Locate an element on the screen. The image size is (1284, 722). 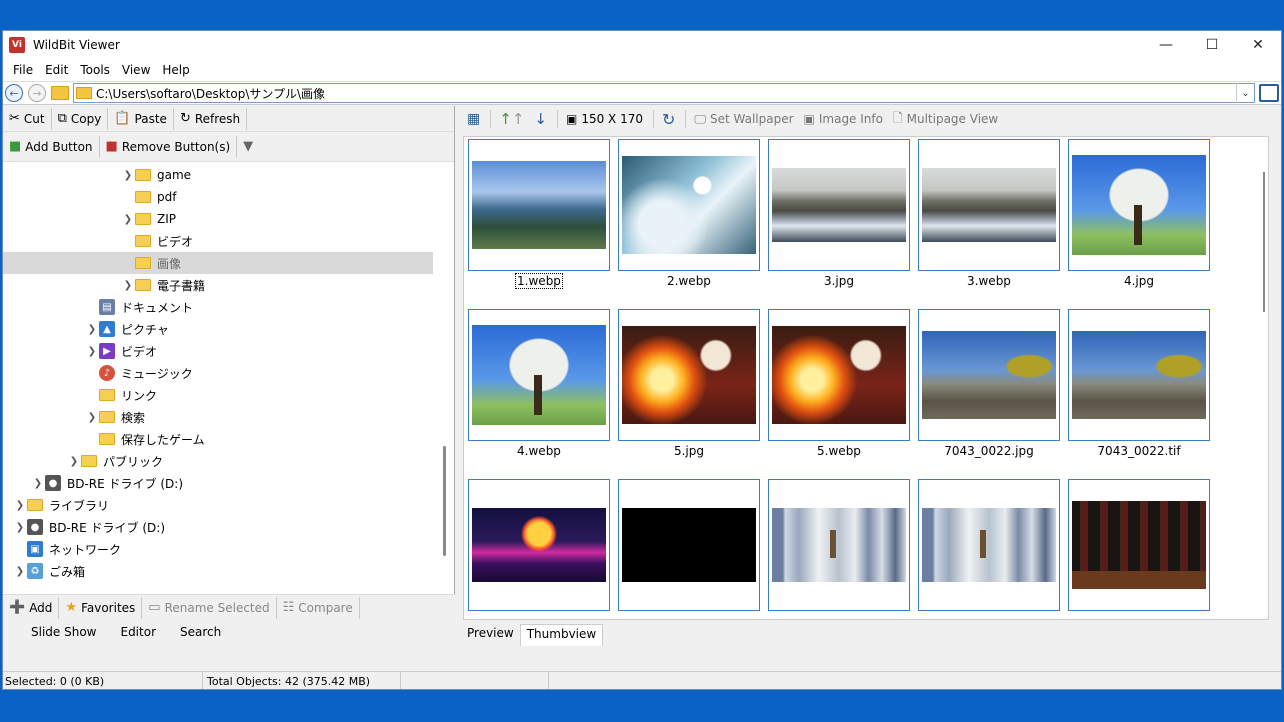
multipage-view-button: 🗋 Multipage View is located at coordinates (945, 119).